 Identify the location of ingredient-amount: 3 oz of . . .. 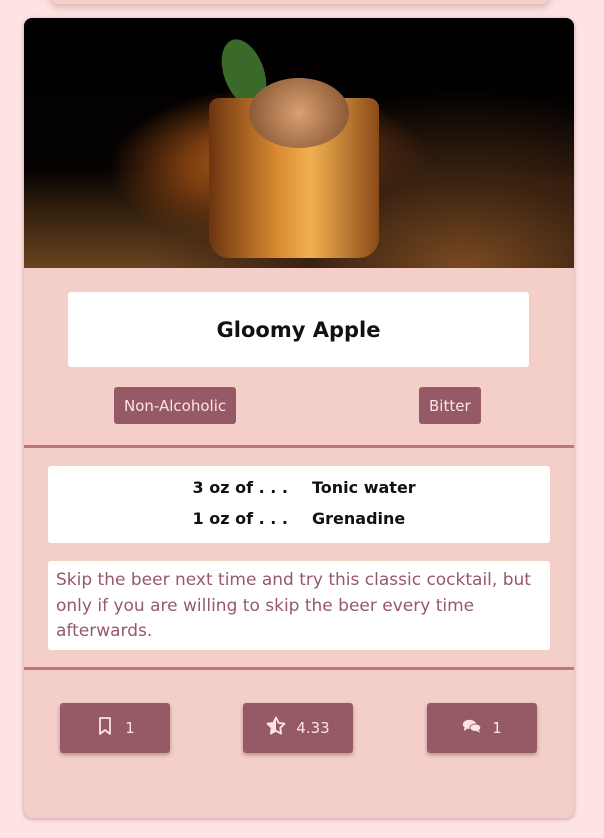
(240, 487).